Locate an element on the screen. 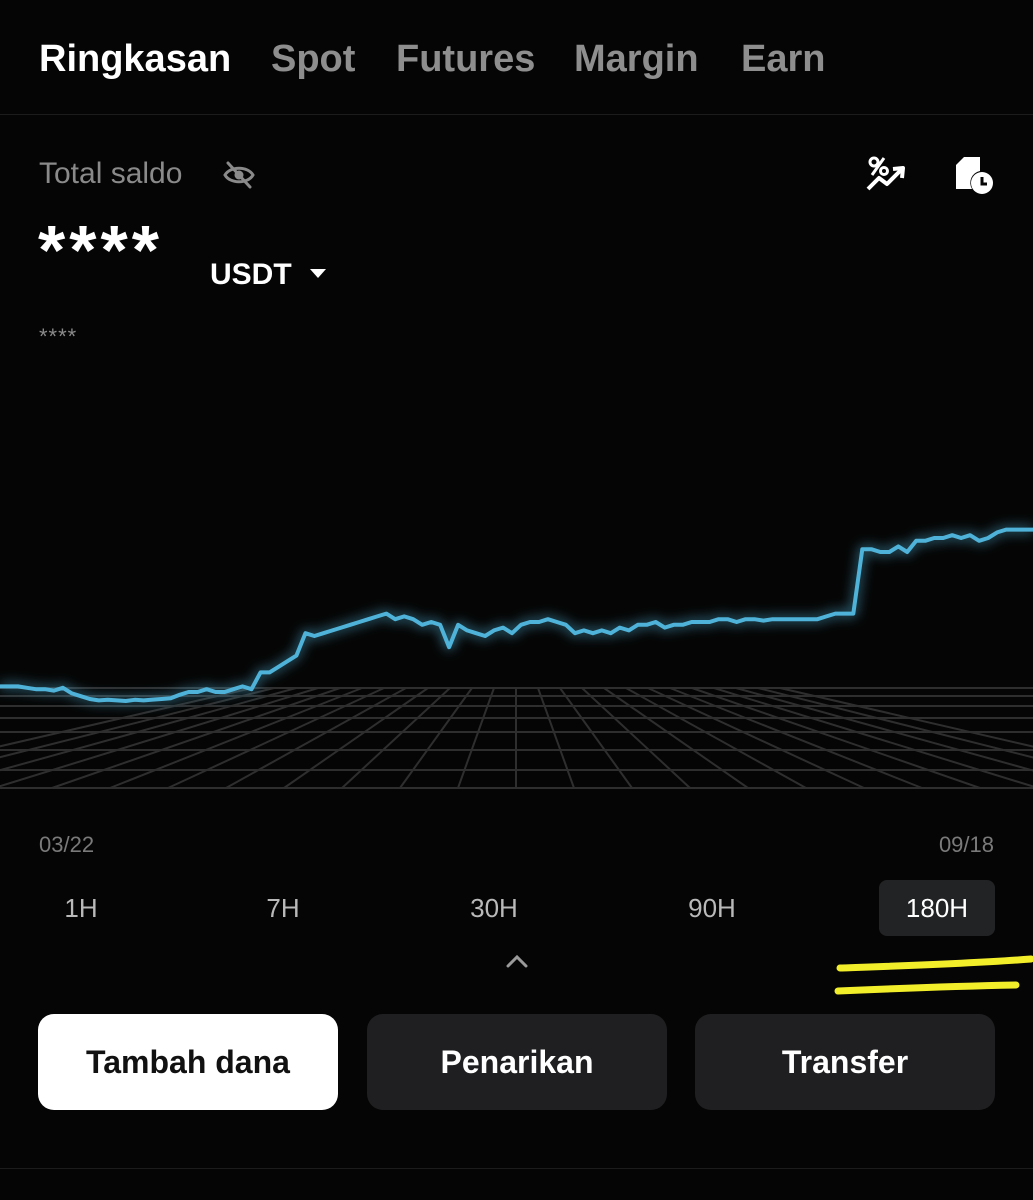 Image resolution: width=1033 pixels, height=1200 pixels. balance-line is located at coordinates (516, 615).